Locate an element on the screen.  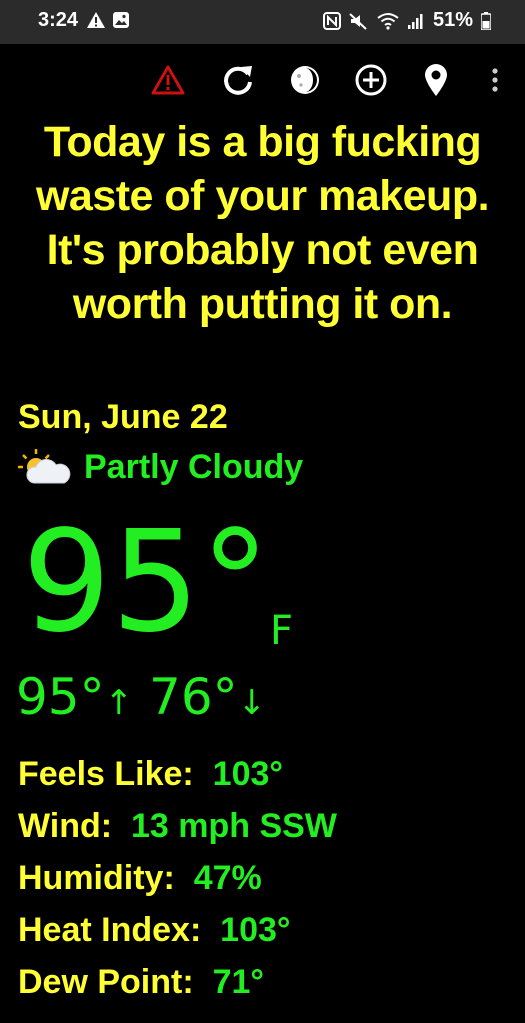
detail-value: 71° is located at coordinates (238, 982).